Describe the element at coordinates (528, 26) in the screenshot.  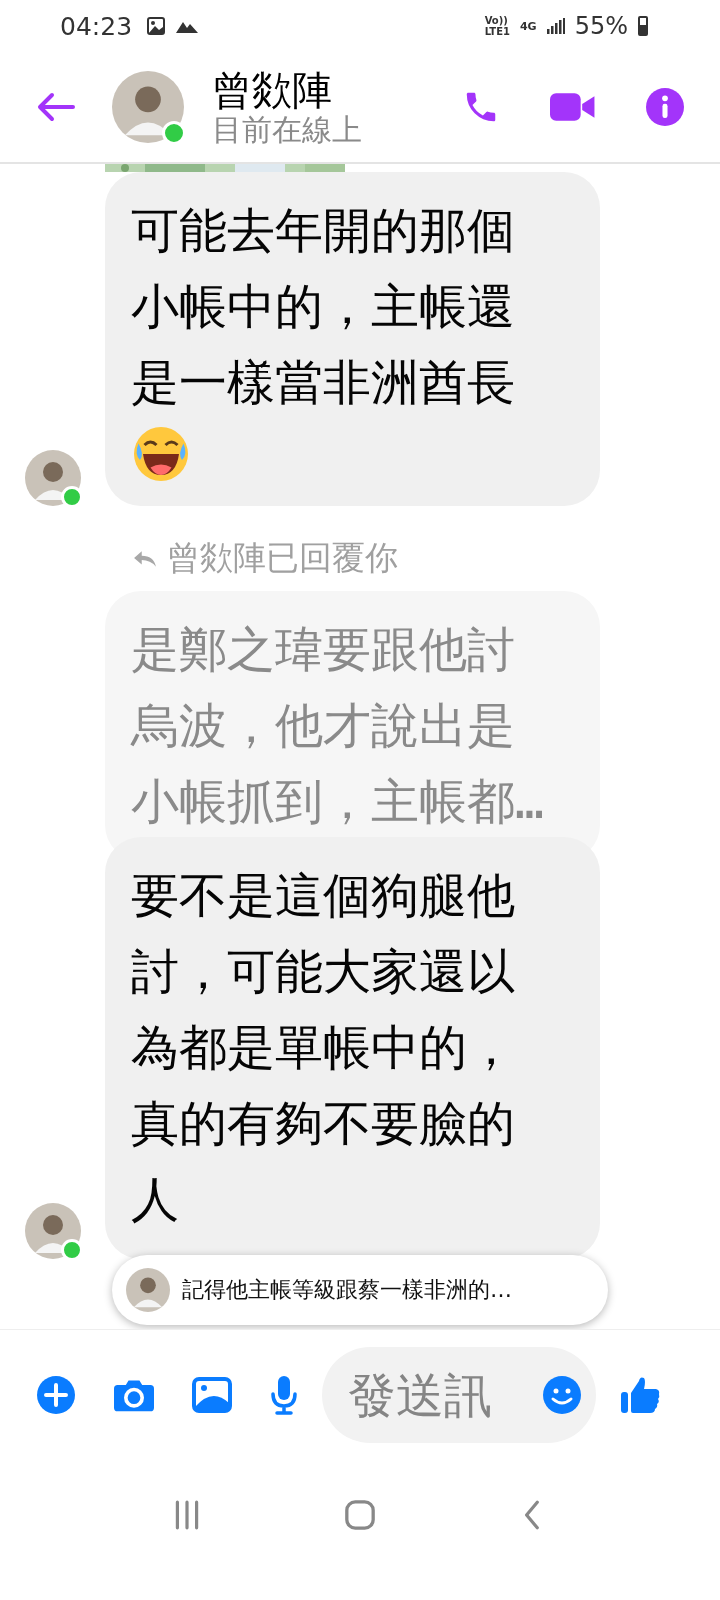
I see `network-label: 4G` at that location.